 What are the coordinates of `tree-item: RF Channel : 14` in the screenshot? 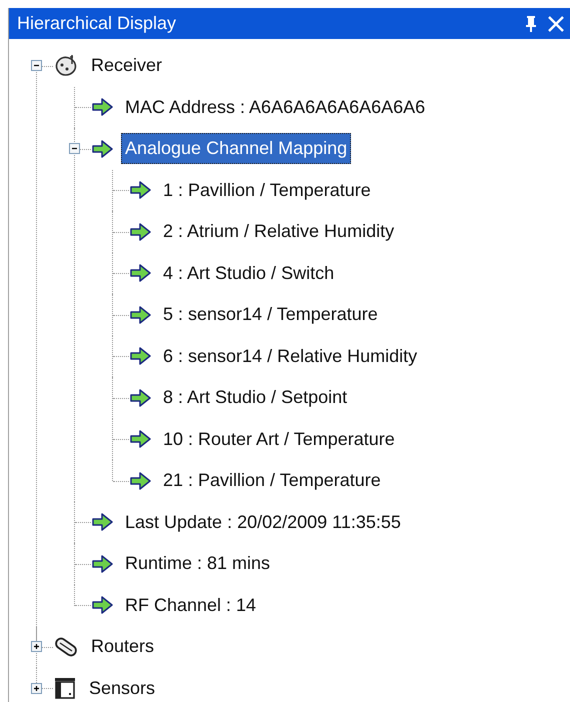 It's located at (190, 605).